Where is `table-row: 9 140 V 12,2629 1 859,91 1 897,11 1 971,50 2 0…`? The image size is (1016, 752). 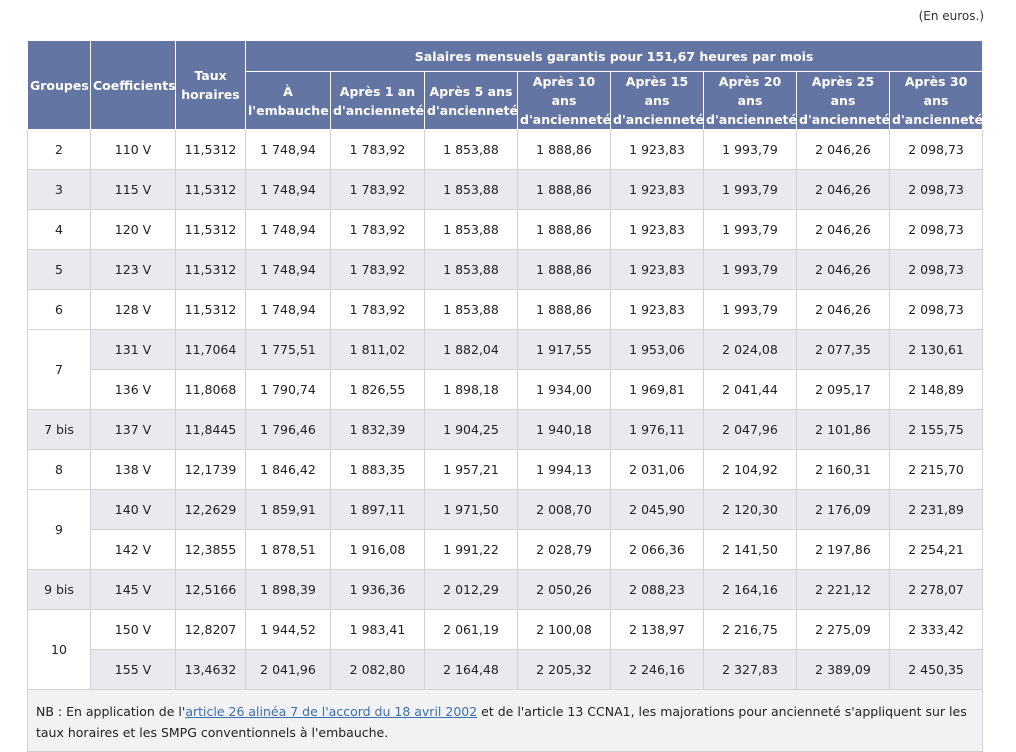 table-row: 9 140 V 12,2629 1 859,91 1 897,11 1 971,50 2 0… is located at coordinates (505, 529).